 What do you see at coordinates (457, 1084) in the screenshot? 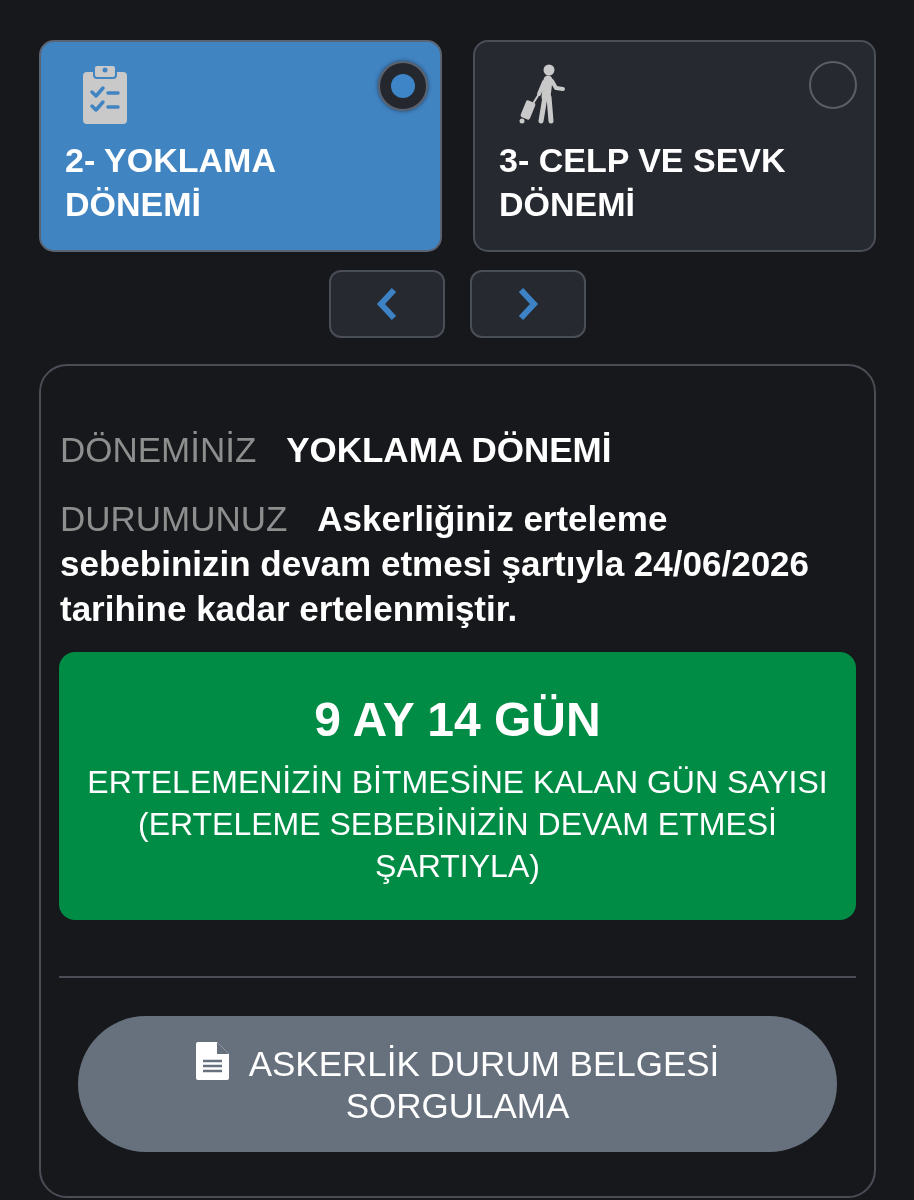
I see `document-query-button: ASKERLİK DURUM BELGESİ SORGULAMA` at bounding box center [457, 1084].